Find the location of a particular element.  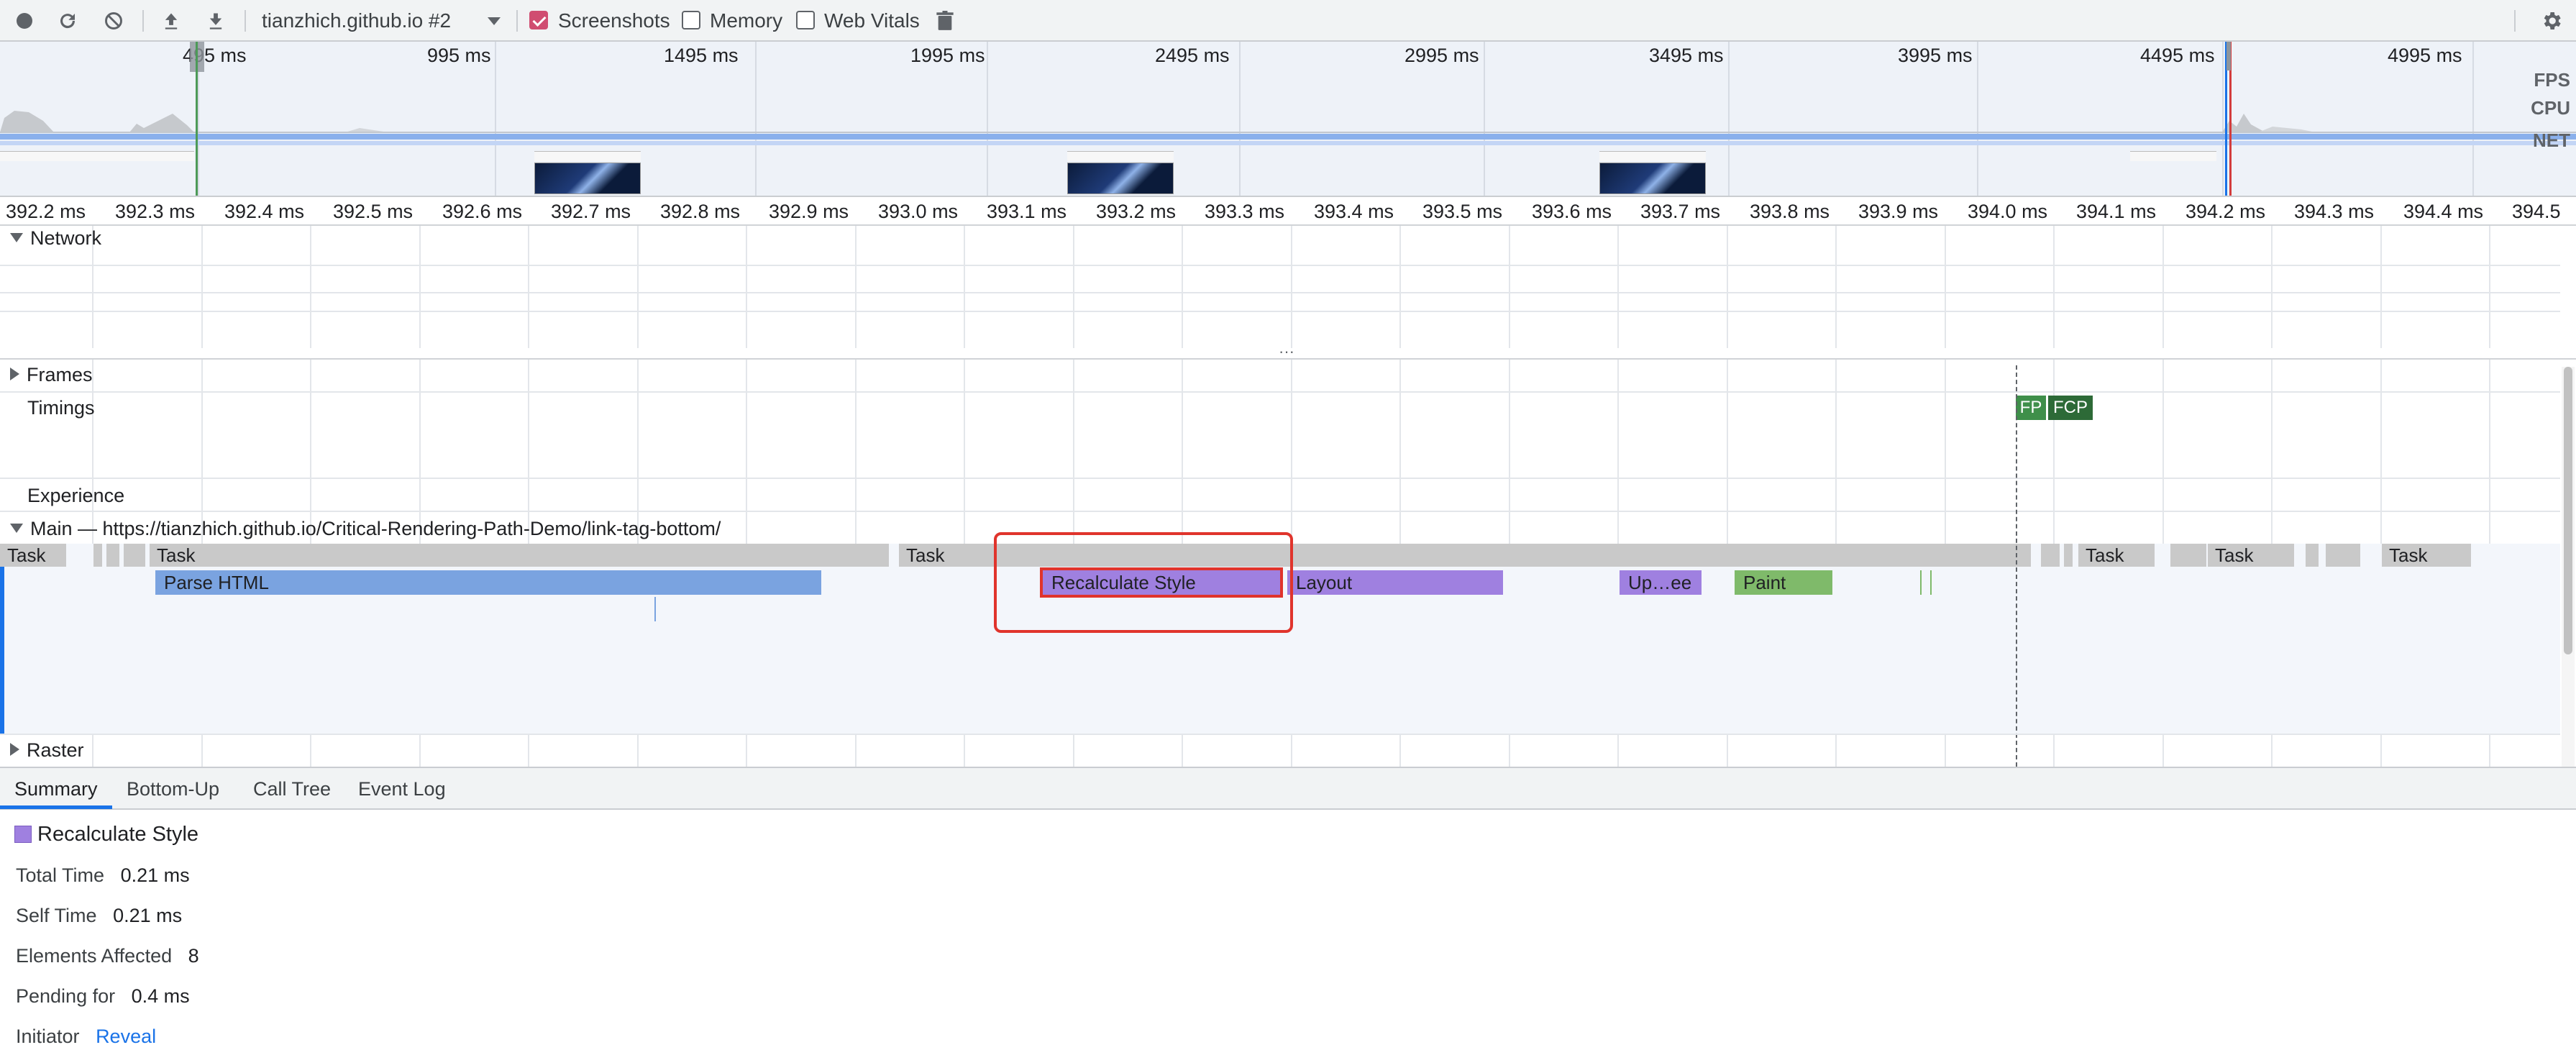

memory-label: Memory is located at coordinates (746, 20).